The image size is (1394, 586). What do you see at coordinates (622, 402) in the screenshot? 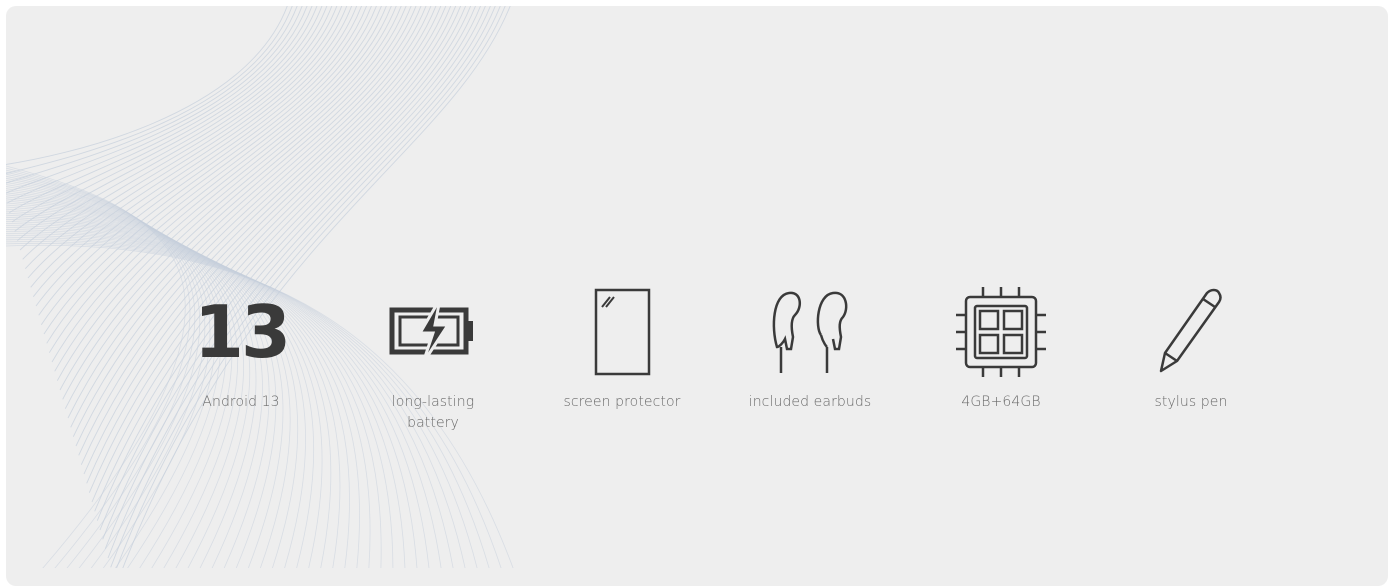
I see `feature-label-screen-protector: screen protector` at bounding box center [622, 402].